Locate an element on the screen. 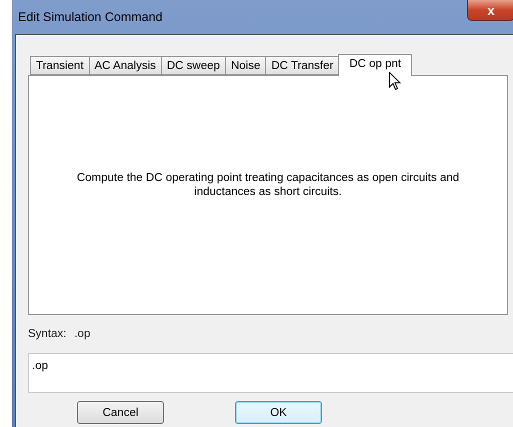  cancel-button: Cancel is located at coordinates (120, 412).